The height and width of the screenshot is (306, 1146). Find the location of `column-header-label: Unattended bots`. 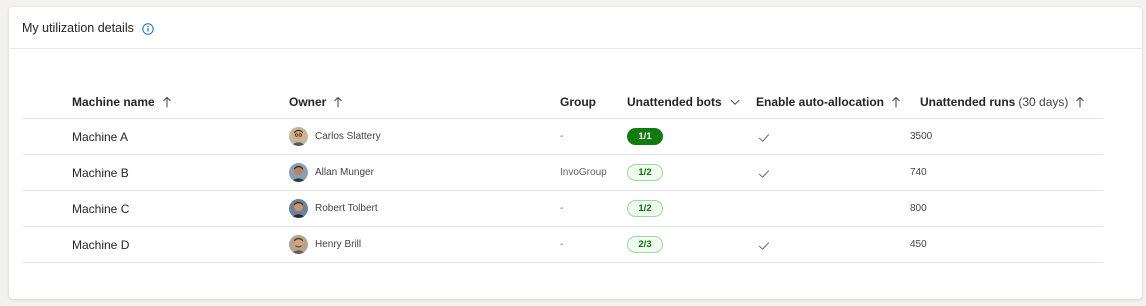

column-header-label: Unattended bots is located at coordinates (674, 101).